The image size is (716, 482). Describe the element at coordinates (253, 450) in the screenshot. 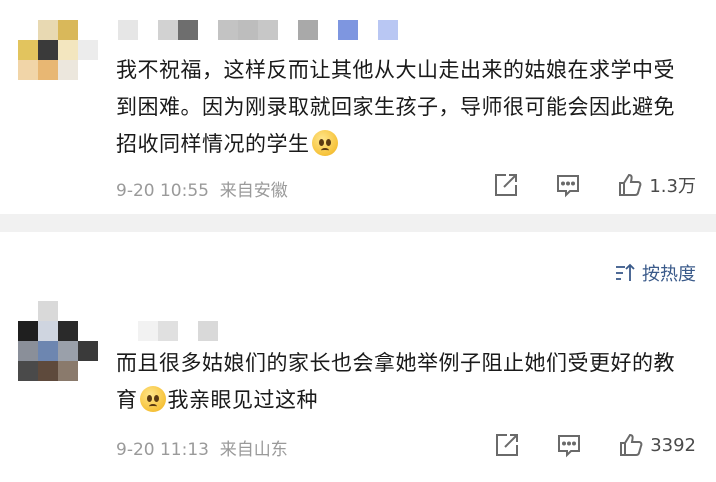

I see `comment-location: 来自山东` at that location.